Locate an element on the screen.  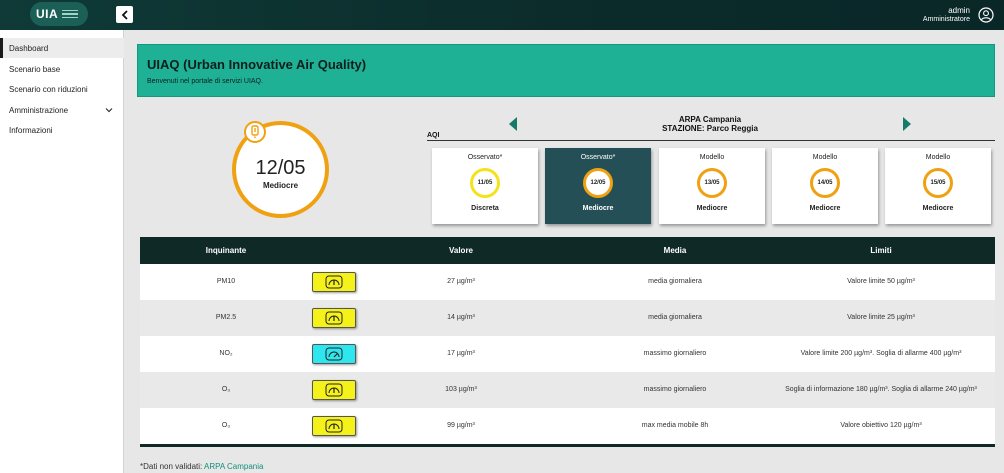
exclamation-icon is located at coordinates (255, 132).